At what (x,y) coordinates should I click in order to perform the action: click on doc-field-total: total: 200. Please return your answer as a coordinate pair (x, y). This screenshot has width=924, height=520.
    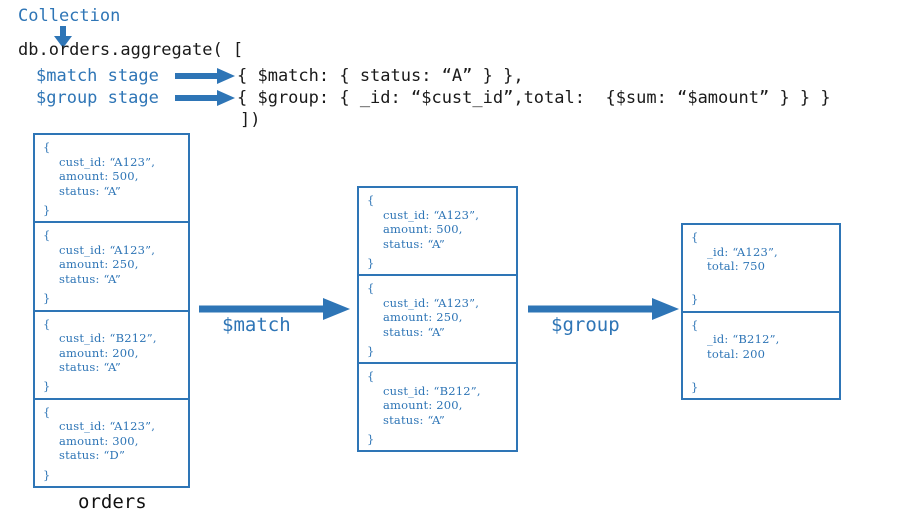
    Looking at the image, I should click on (736, 353).